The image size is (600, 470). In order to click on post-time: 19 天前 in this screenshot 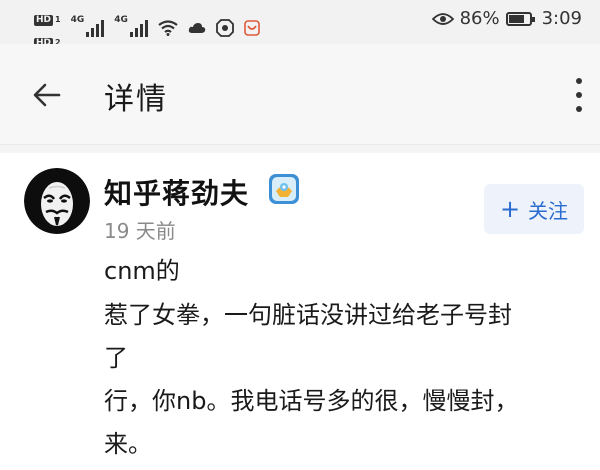, I will do `click(140, 231)`.